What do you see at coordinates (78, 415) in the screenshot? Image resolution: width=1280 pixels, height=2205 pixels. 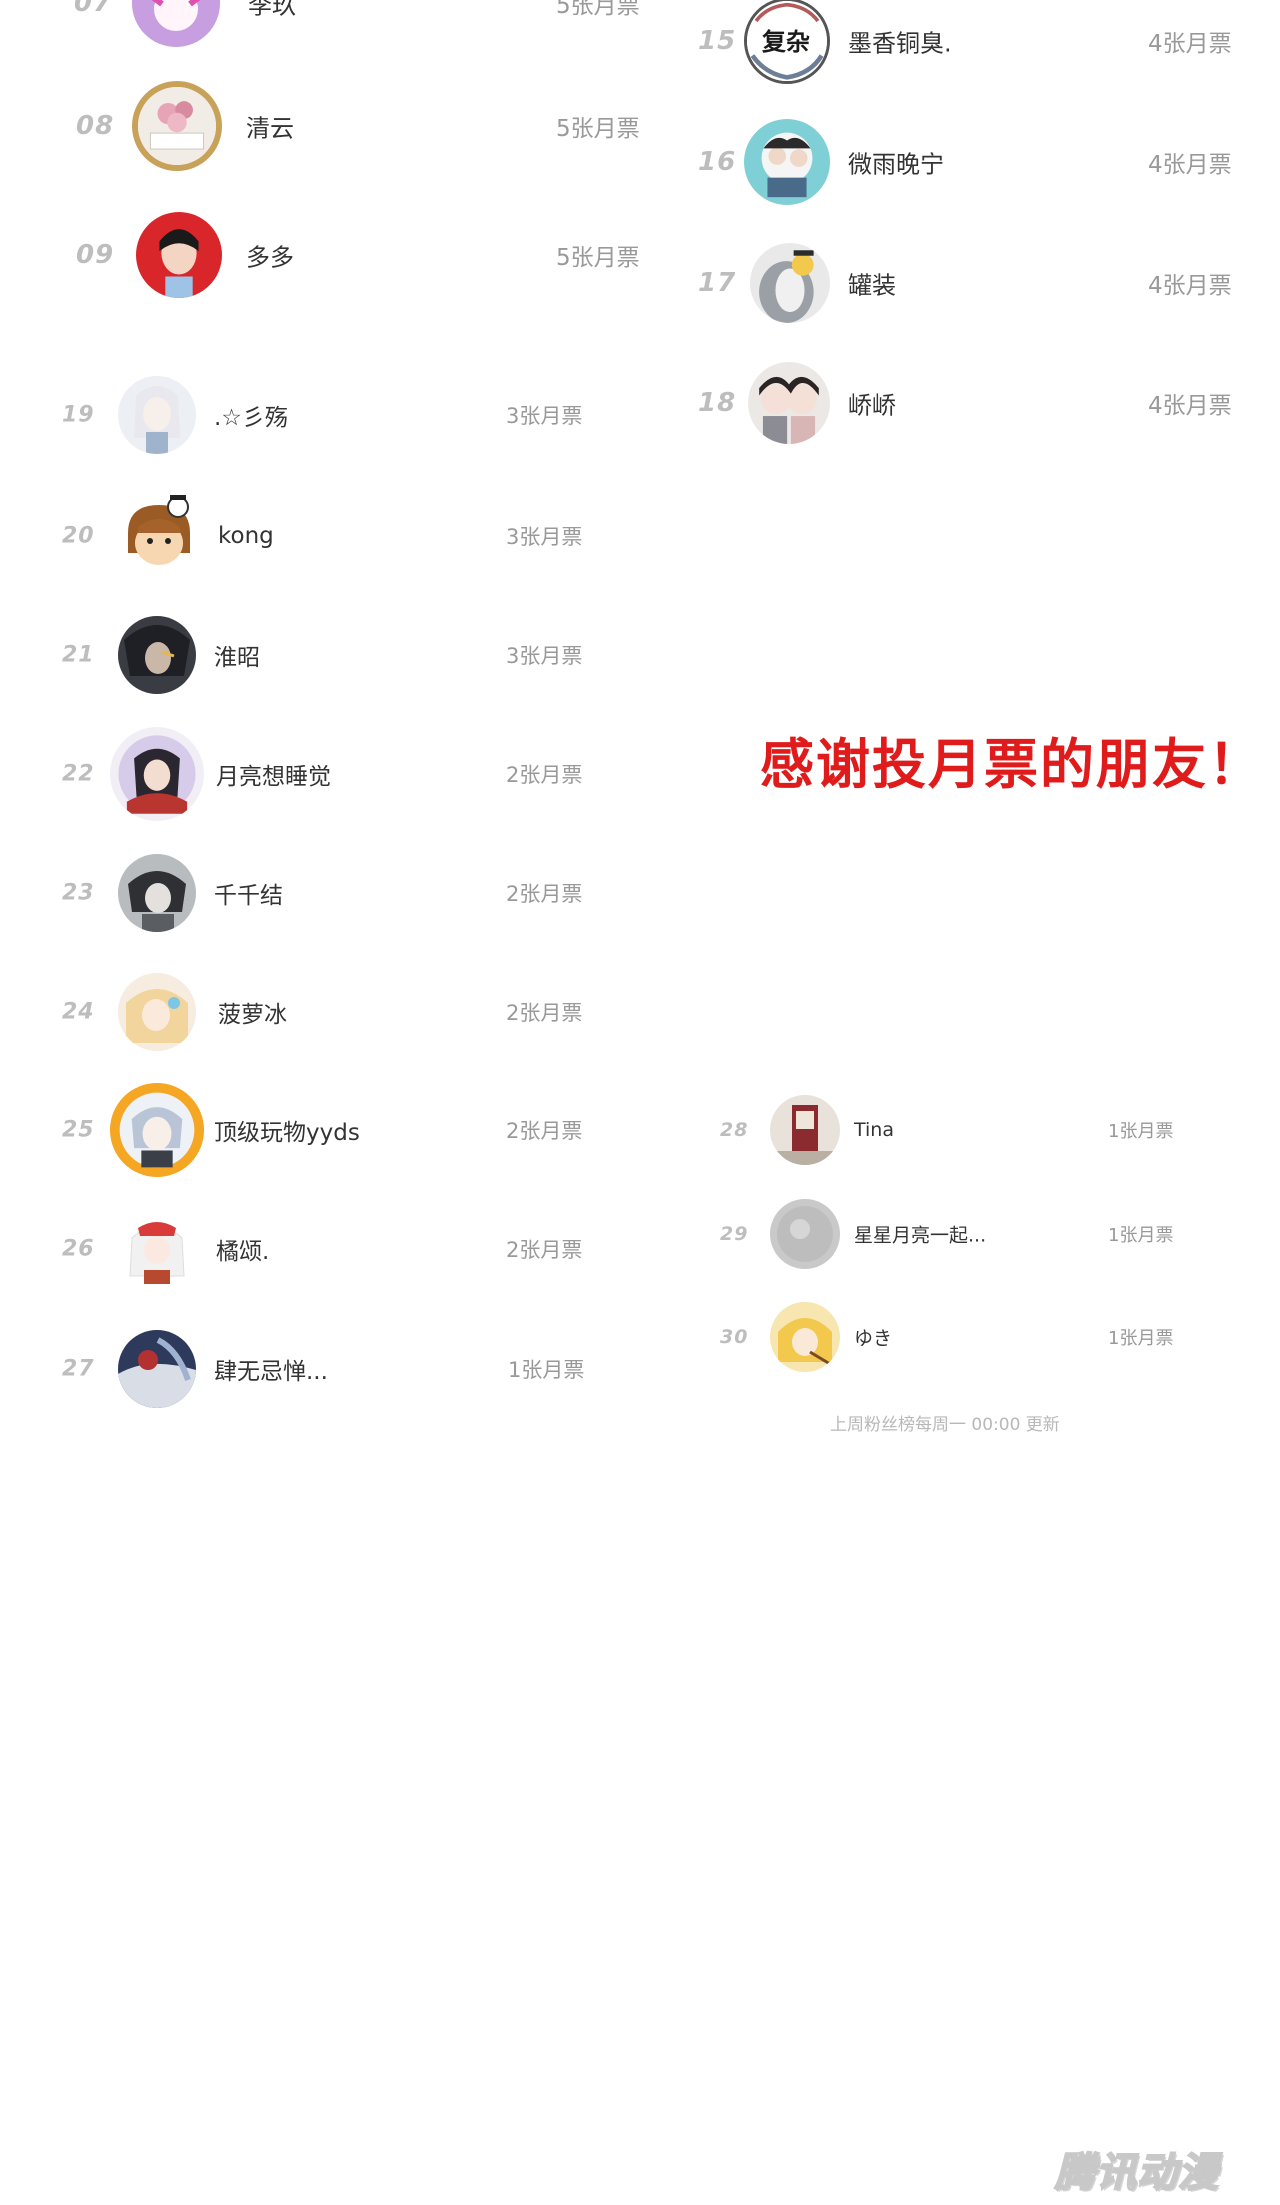 I see `rank-number: 19` at bounding box center [78, 415].